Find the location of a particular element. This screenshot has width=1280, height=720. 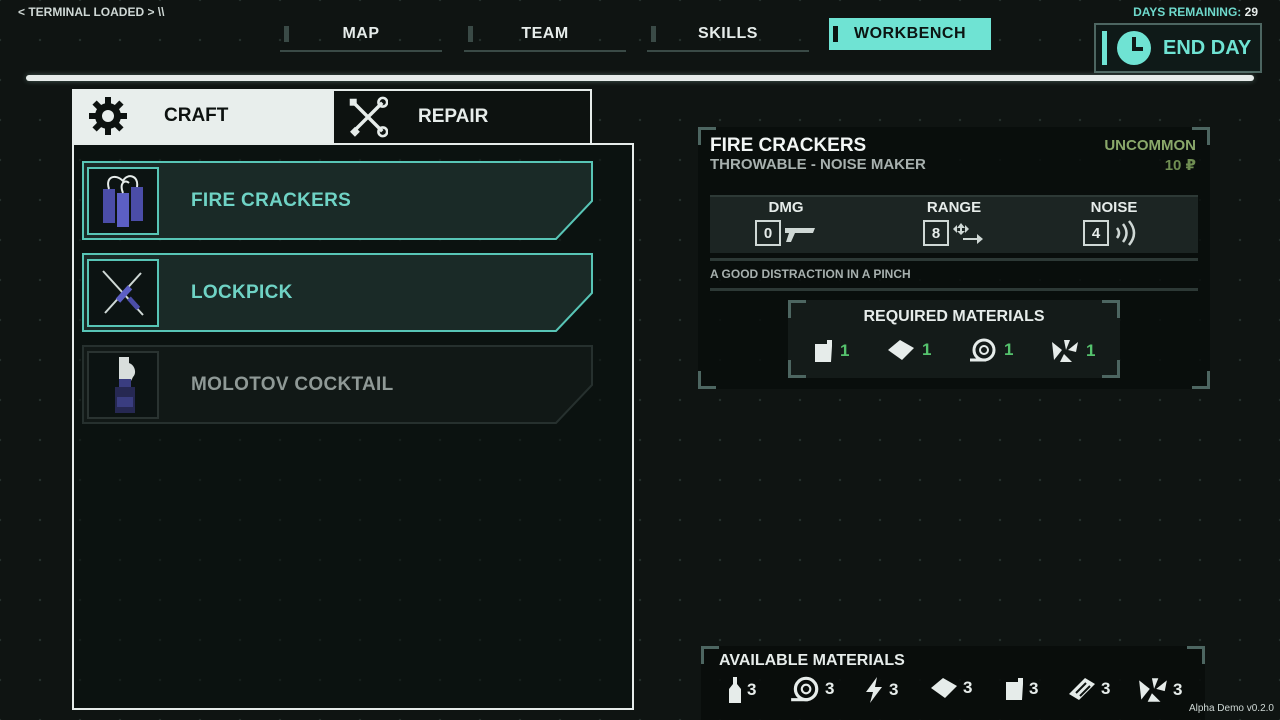

clock-icon is located at coordinates (1134, 48).